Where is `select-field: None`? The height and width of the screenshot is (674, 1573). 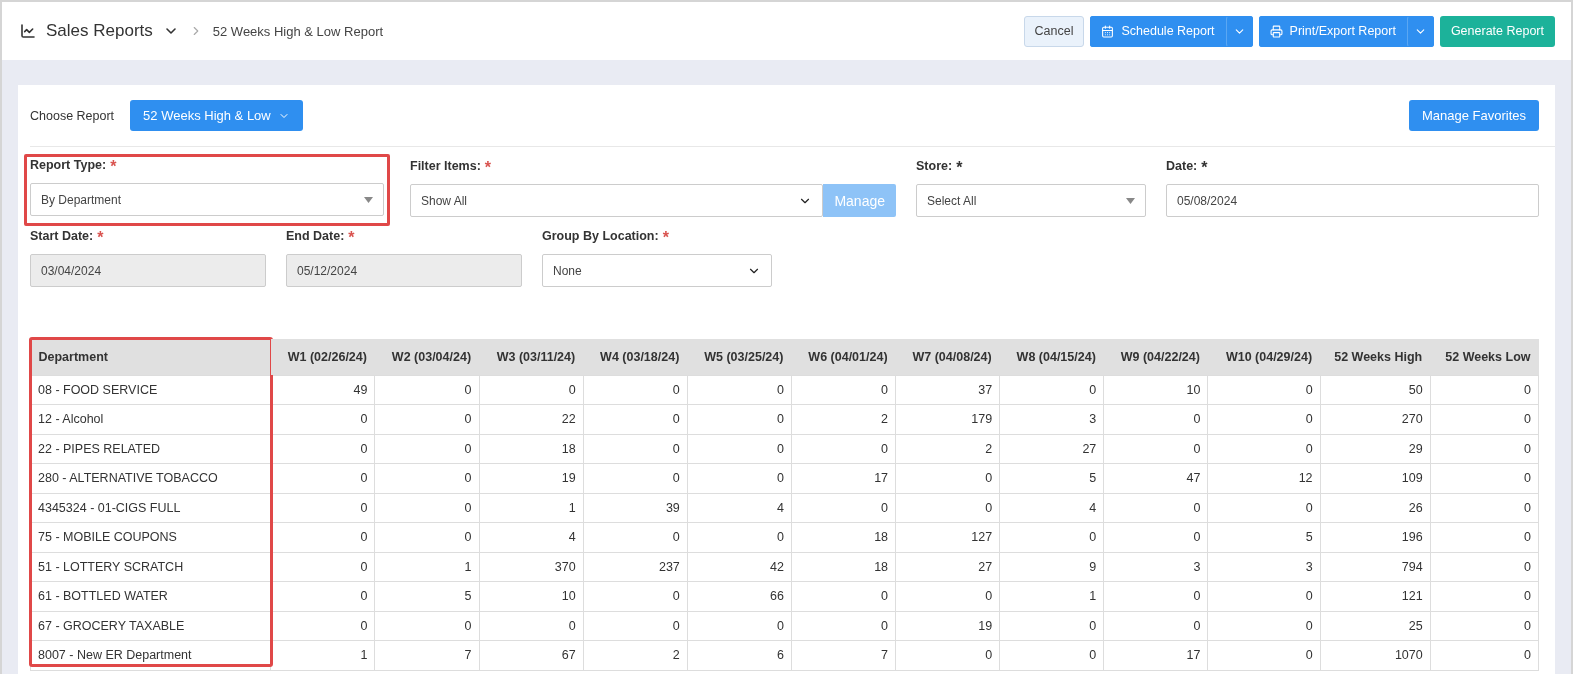
select-field: None is located at coordinates (657, 270).